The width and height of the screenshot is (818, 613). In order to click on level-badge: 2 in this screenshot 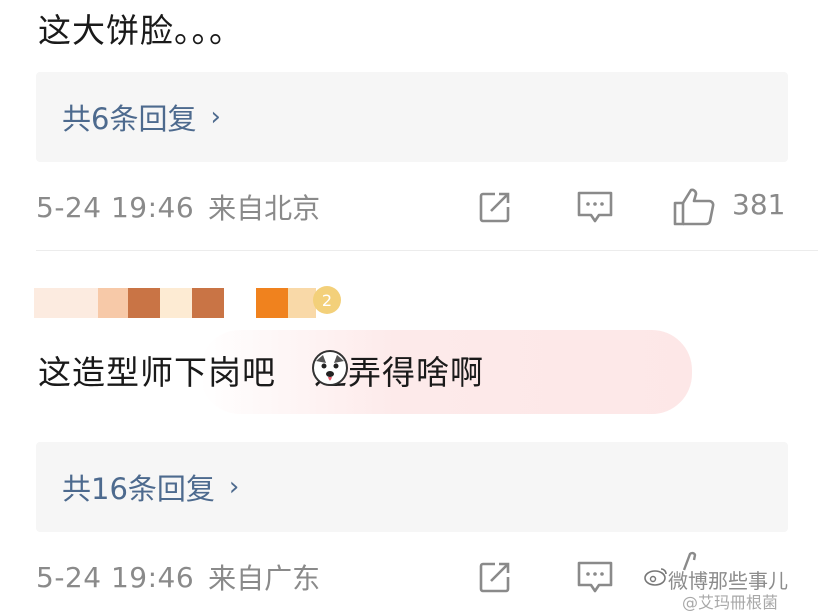, I will do `click(327, 300)`.